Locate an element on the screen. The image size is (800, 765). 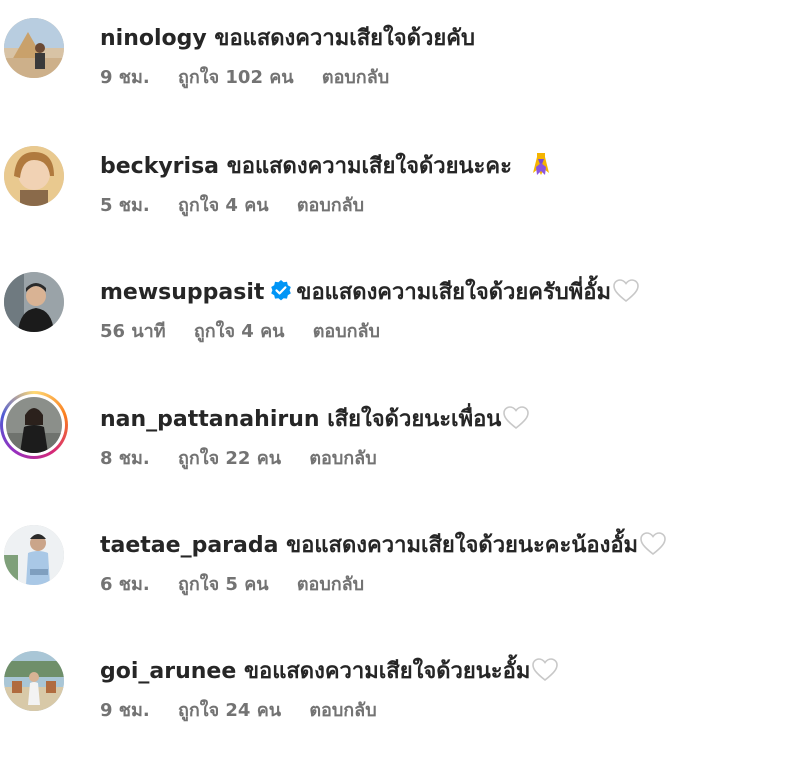
comment-time: 56 นาที is located at coordinates (133, 331).